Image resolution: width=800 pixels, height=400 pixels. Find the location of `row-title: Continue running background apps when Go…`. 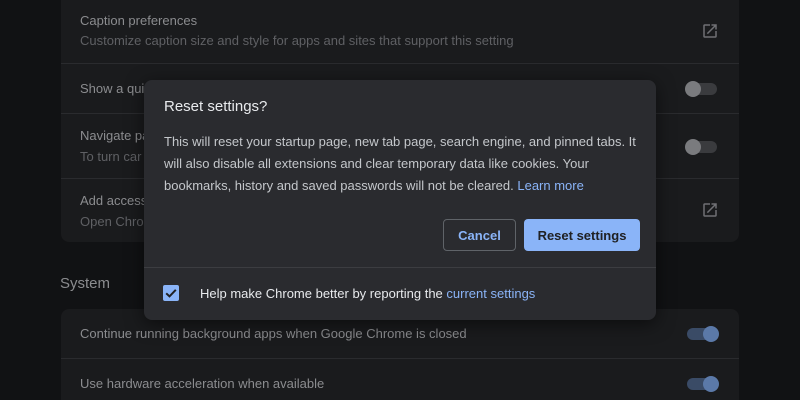

row-title: Continue running background apps when Go… is located at coordinates (273, 333).